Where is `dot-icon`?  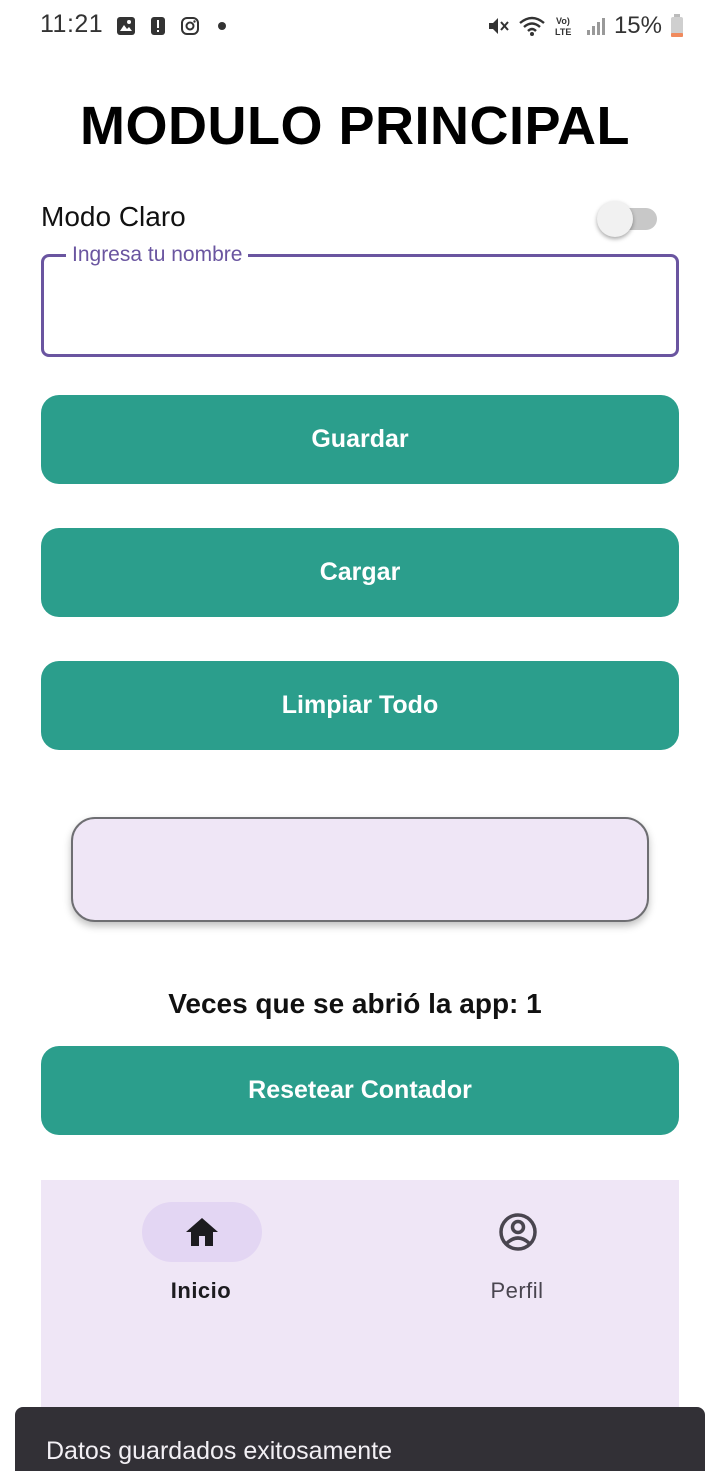 dot-icon is located at coordinates (222, 26).